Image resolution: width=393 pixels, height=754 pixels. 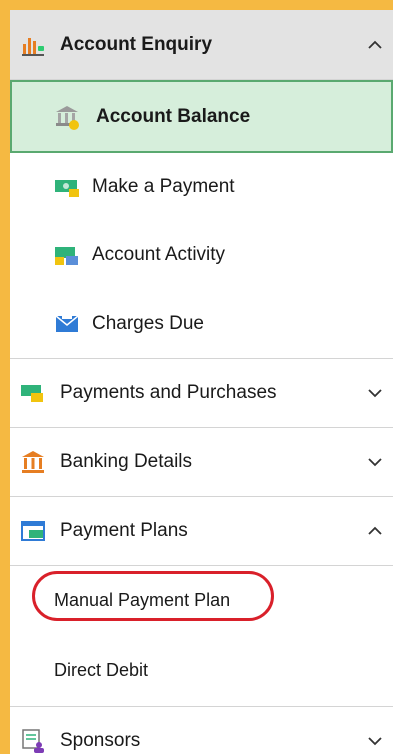 What do you see at coordinates (148, 323) in the screenshot?
I see `menu-item-label: Charges Due` at bounding box center [148, 323].